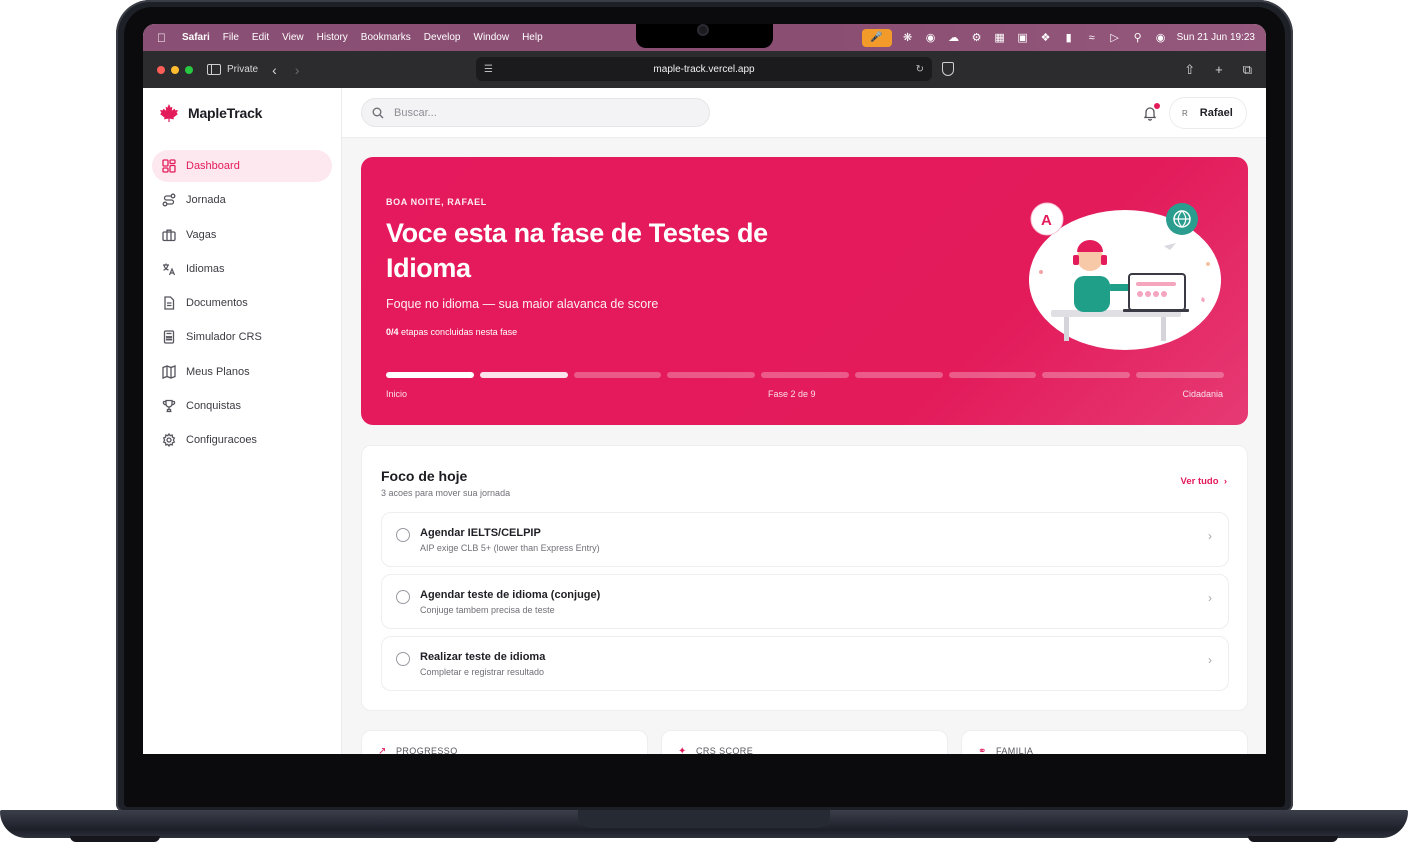 The height and width of the screenshot is (853, 1408). Describe the element at coordinates (161, 69) in the screenshot. I see `close-window-button` at that location.